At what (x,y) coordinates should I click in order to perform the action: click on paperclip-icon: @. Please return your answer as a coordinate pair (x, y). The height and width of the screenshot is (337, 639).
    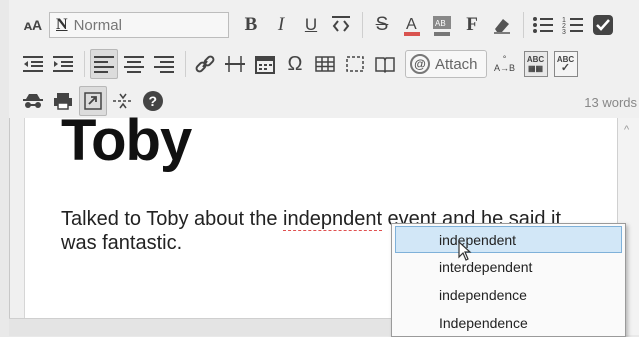
    Looking at the image, I should click on (420, 64).